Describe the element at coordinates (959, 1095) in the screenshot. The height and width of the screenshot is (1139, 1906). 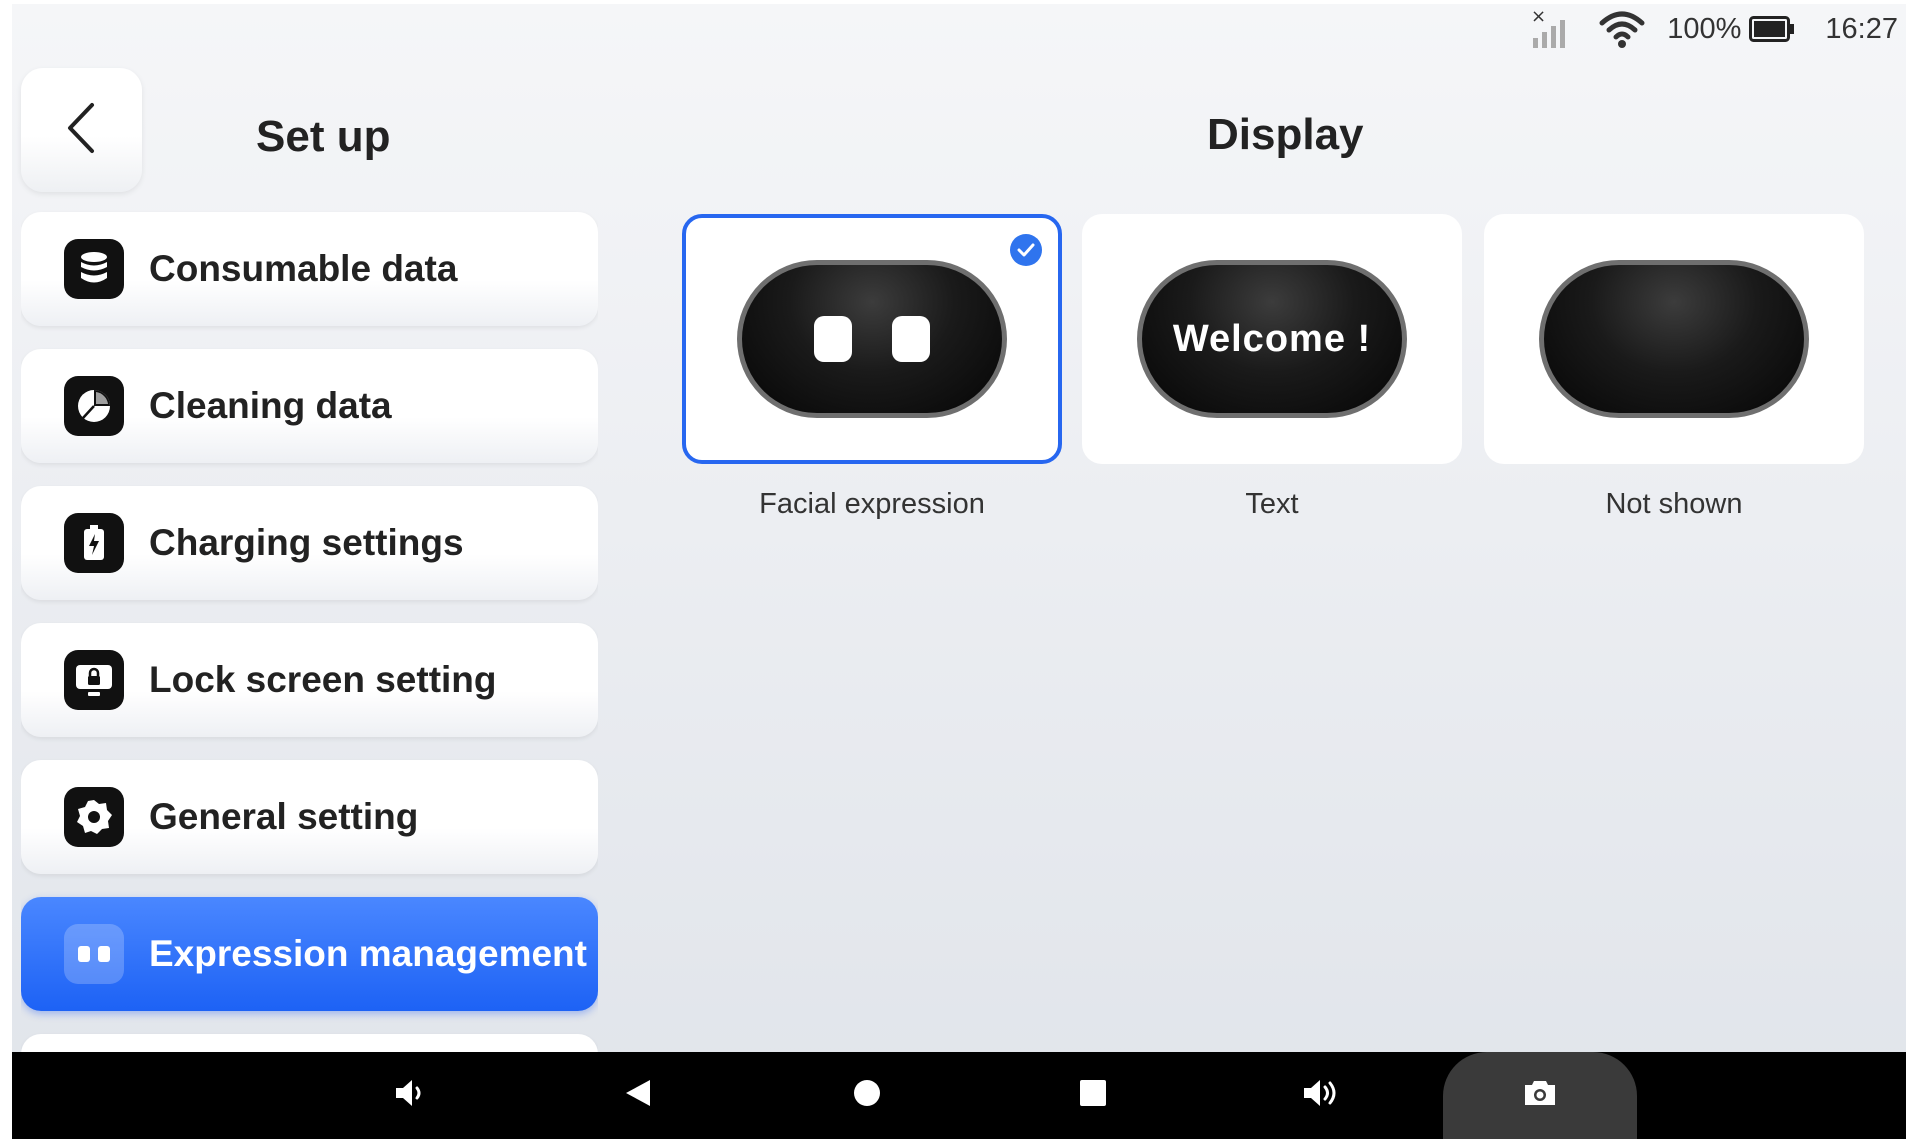
I see `system-nav-bar` at that location.